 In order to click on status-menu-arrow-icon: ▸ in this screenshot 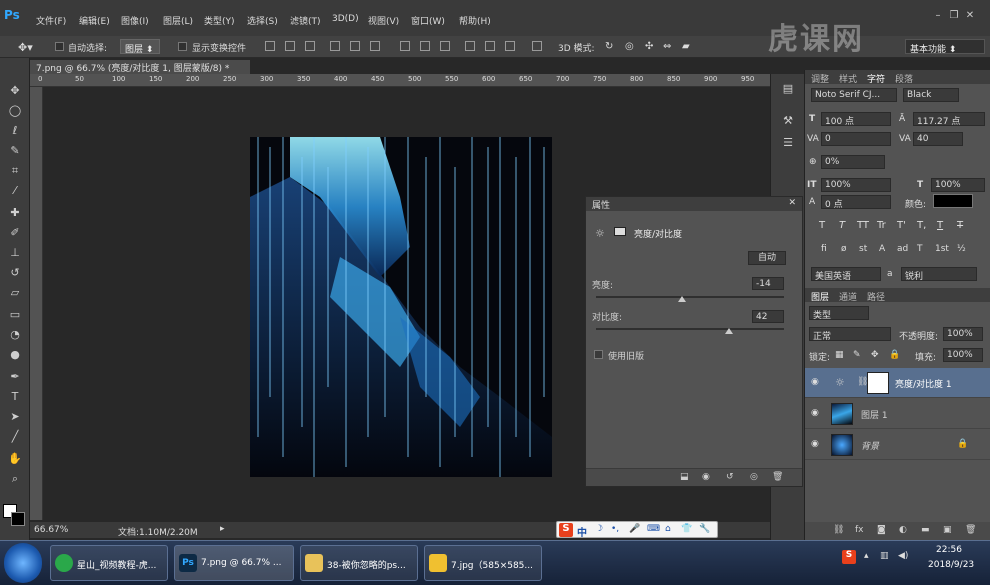, I will do `click(222, 529)`.